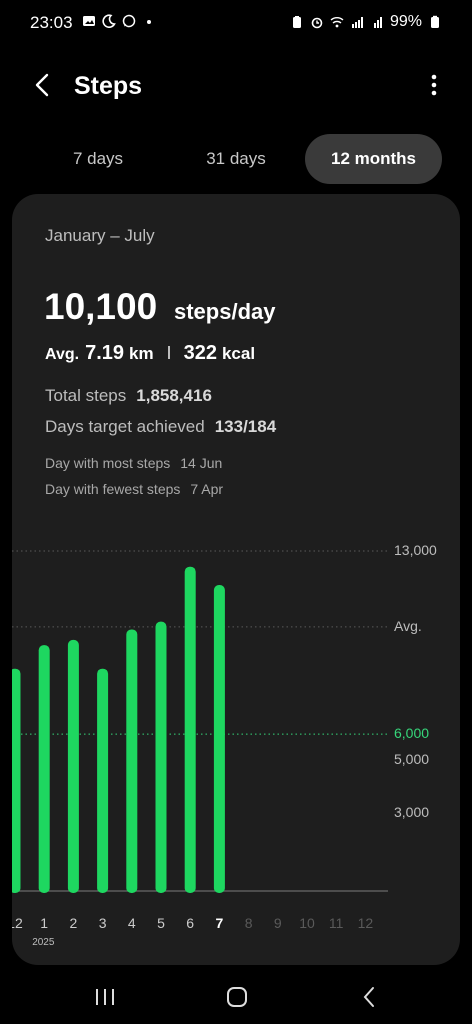 This screenshot has width=472, height=1024. I want to click on wifi-icon, so click(337, 22).